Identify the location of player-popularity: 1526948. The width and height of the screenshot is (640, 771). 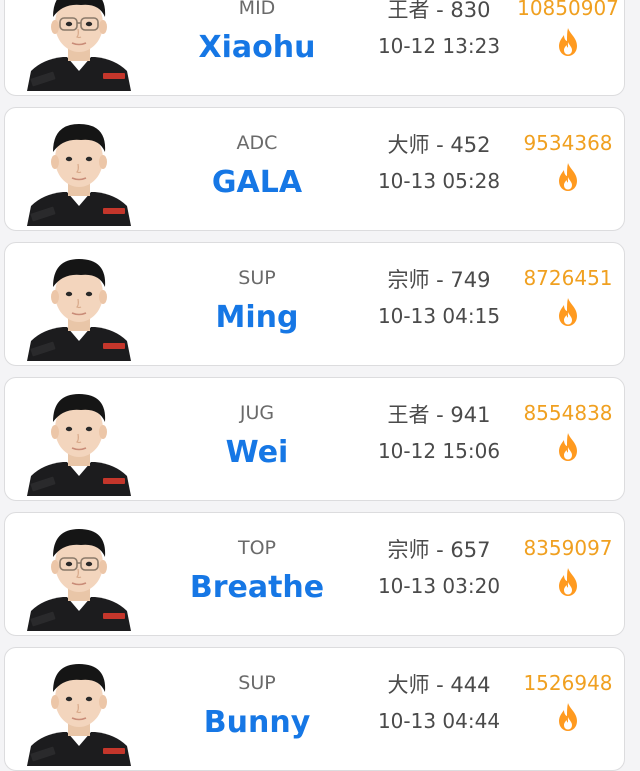
(568, 703).